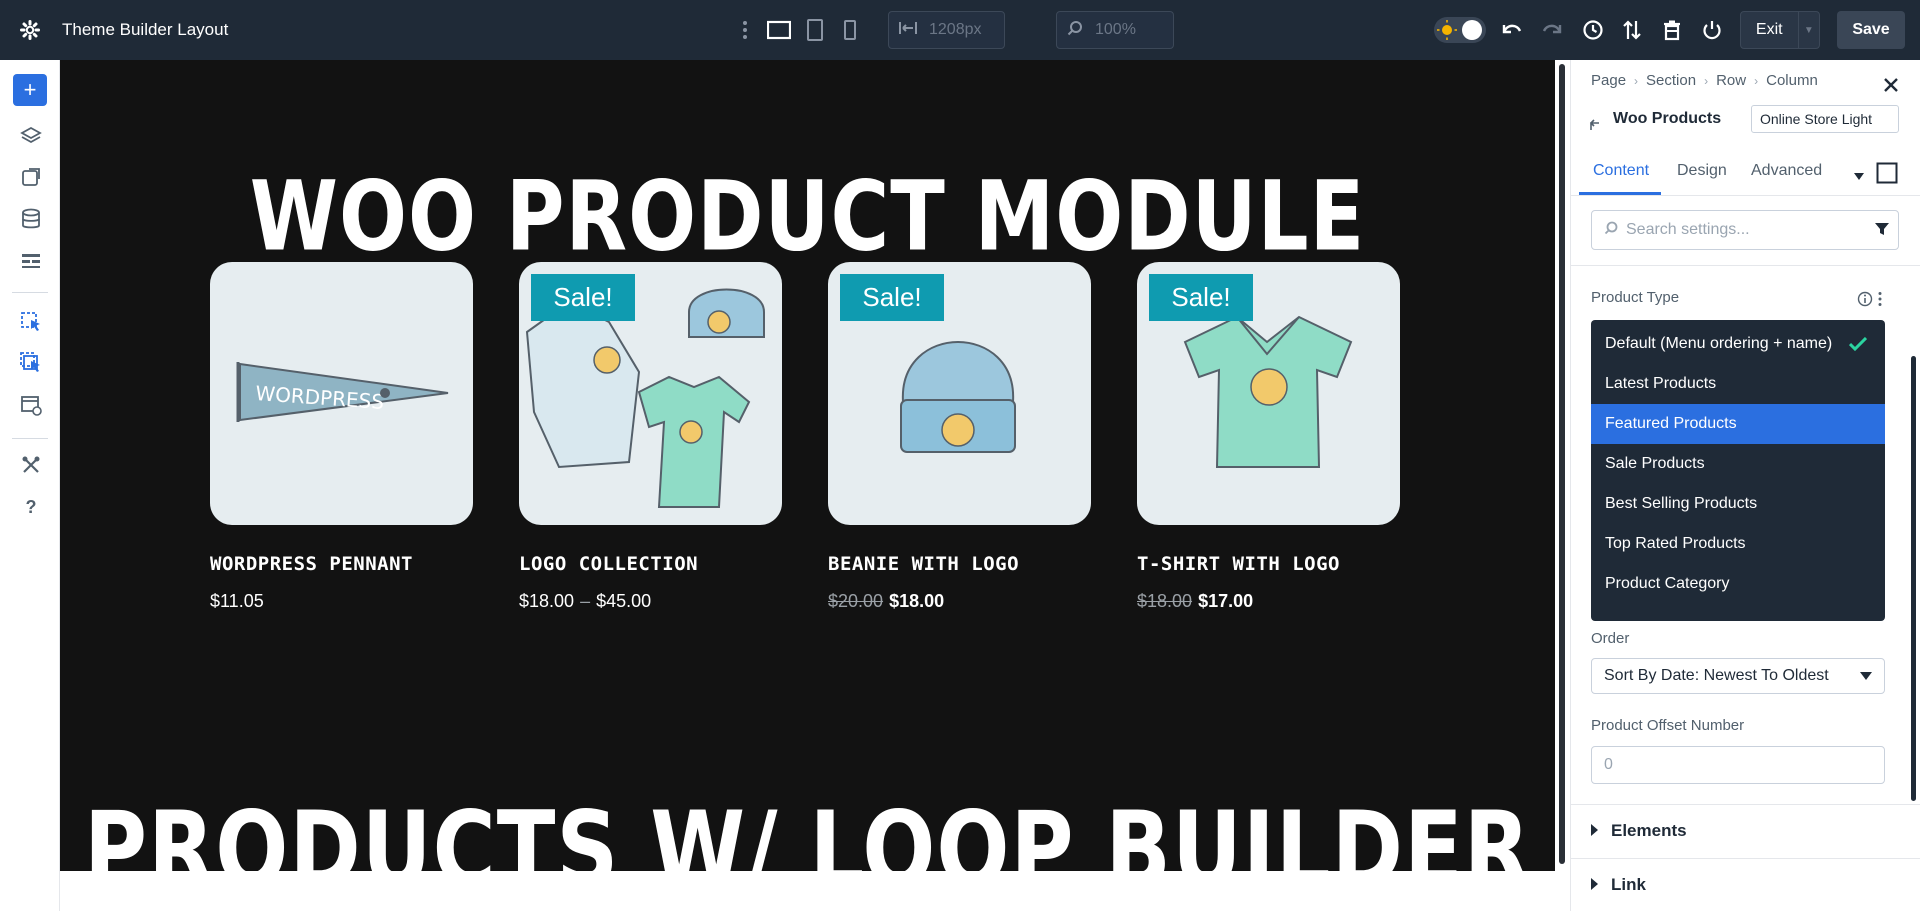 This screenshot has height=912, width=1920. I want to click on product-image: WORDPRESS, so click(341, 393).